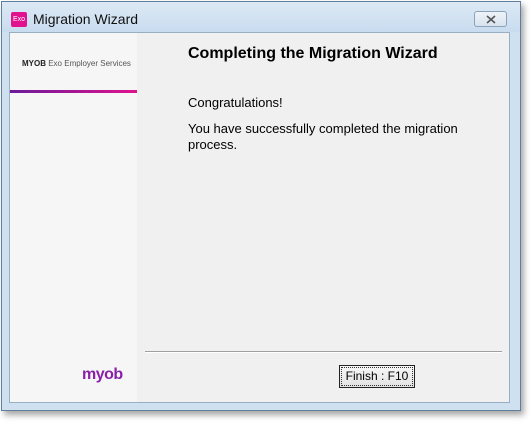 Image resolution: width=531 pixels, height=425 pixels. What do you see at coordinates (313, 53) in the screenshot?
I see `page-title: Completing the Migration Wizard` at bounding box center [313, 53].